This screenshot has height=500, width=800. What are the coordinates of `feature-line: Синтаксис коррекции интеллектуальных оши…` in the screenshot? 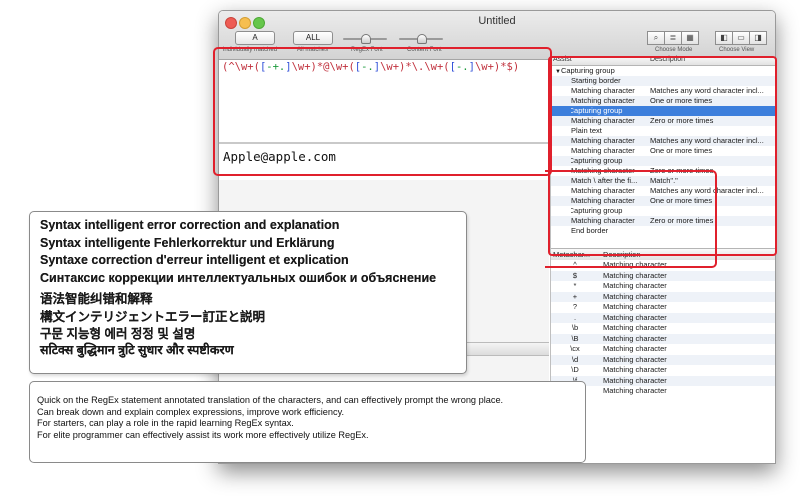 It's located at (238, 277).